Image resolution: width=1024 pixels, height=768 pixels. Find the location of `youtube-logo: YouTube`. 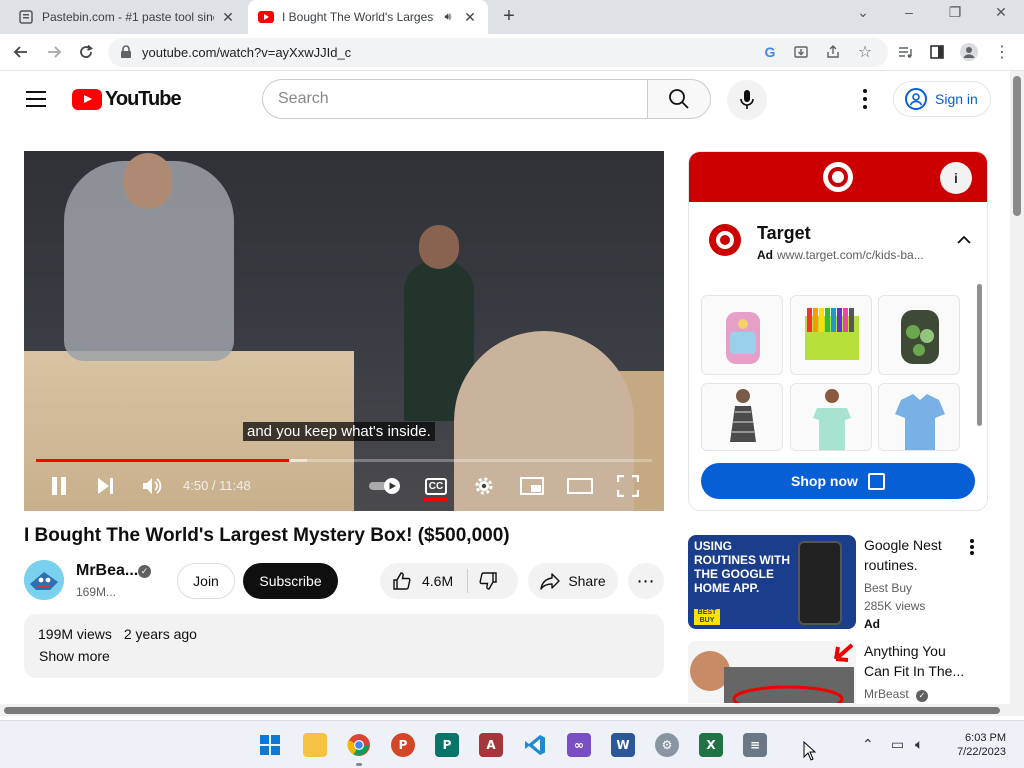

youtube-logo: YouTube is located at coordinates (127, 99).